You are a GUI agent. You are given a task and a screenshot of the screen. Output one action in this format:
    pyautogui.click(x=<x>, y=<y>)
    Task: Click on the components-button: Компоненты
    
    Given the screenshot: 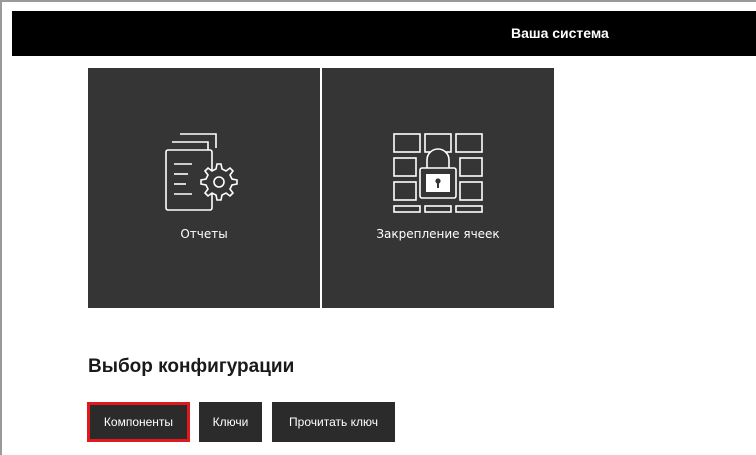 What is the action you would take?
    pyautogui.click(x=138, y=422)
    